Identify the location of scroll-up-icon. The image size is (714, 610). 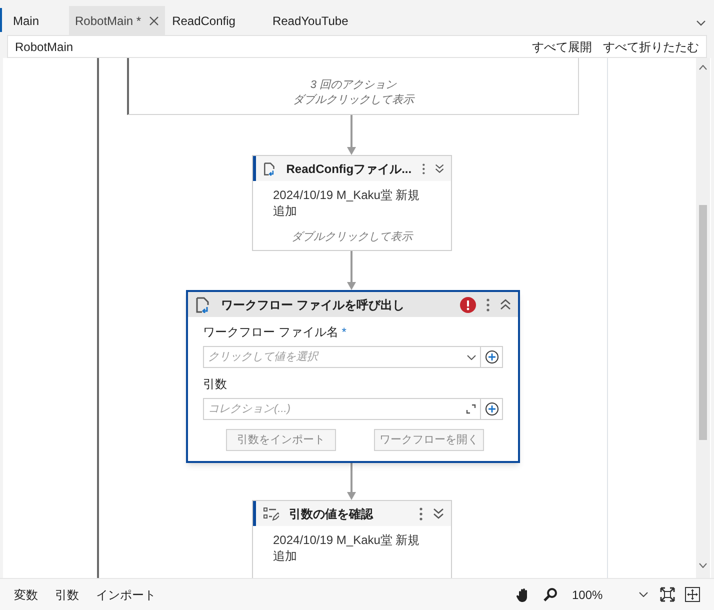
(703, 67).